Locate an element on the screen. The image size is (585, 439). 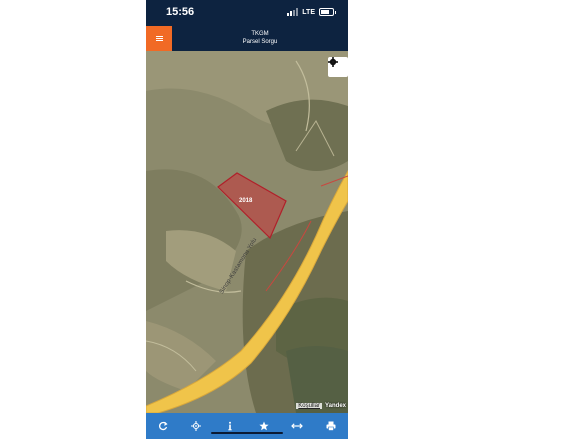
measure-button is located at coordinates (297, 426).